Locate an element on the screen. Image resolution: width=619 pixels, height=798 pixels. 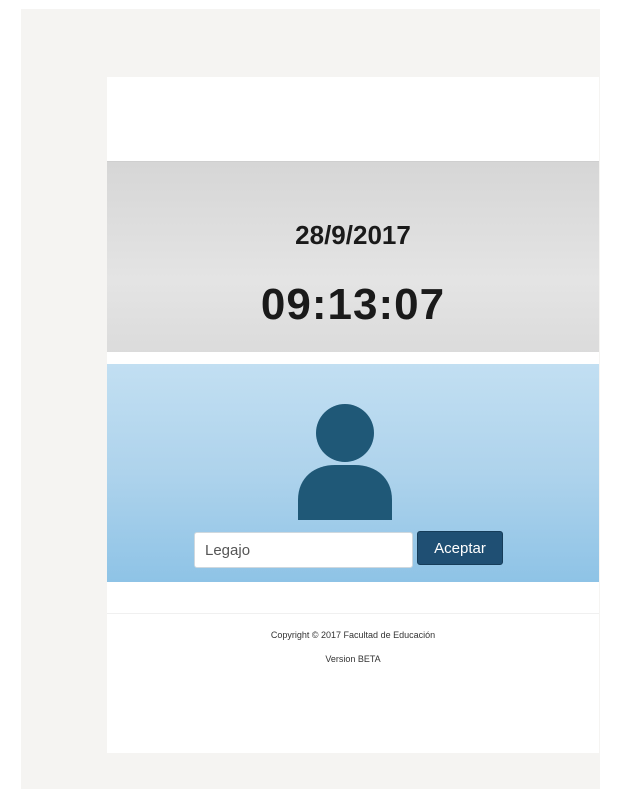
copyright-text: Copyright © 2017 Facultad de Educación is located at coordinates (353, 635).